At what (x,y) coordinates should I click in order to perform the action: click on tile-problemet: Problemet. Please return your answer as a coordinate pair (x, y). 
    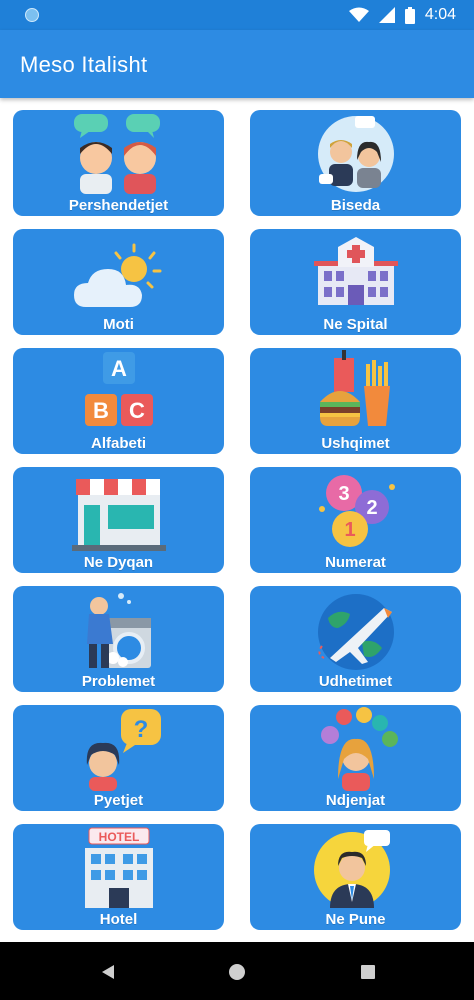
    Looking at the image, I should click on (118, 639).